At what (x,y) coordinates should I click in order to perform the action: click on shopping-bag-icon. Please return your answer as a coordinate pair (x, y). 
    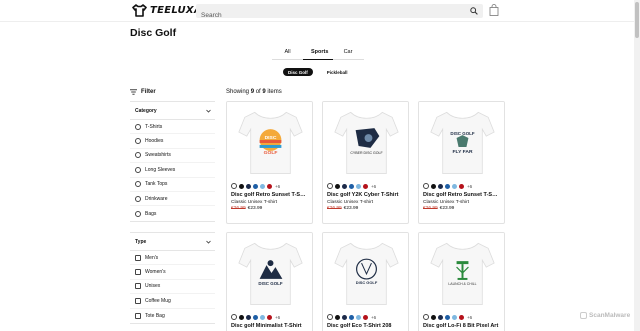
    Looking at the image, I should click on (494, 10).